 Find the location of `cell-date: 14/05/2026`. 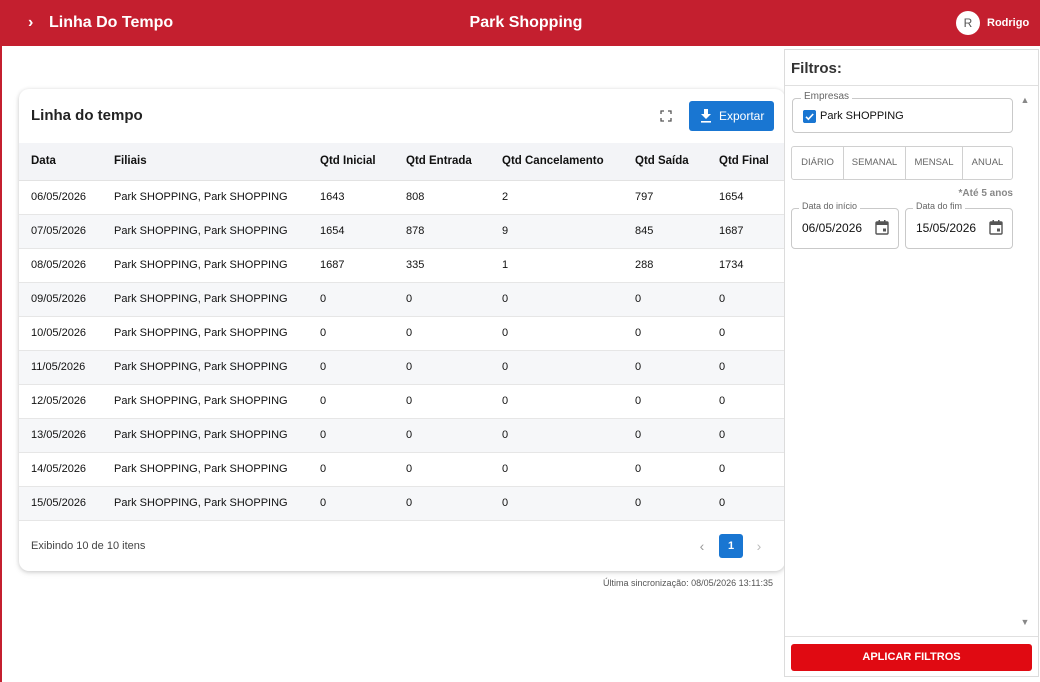

cell-date: 14/05/2026 is located at coordinates (66, 469).